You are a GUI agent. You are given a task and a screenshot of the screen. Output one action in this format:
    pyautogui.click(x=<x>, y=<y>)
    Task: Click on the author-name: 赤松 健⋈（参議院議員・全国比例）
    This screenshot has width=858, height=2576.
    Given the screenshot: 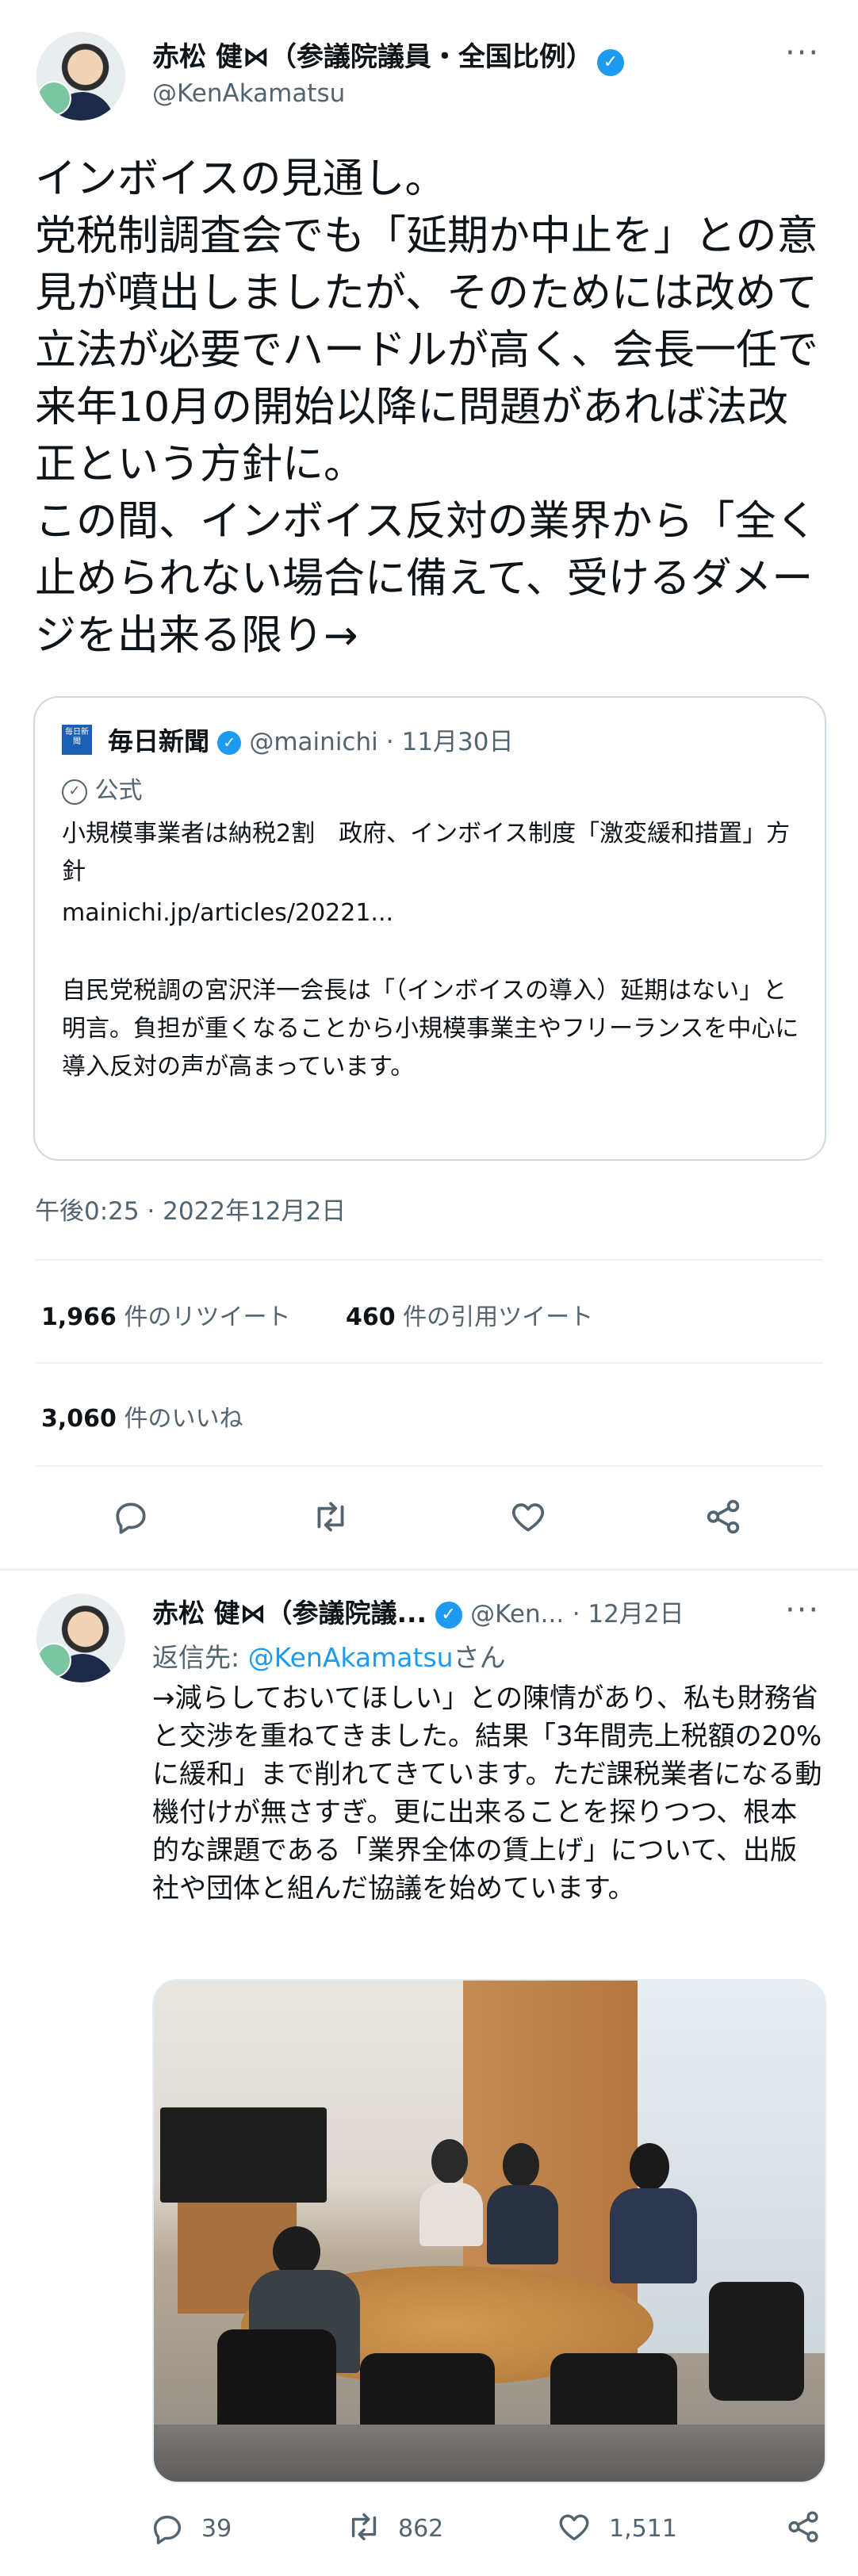 What is the action you would take?
    pyautogui.click(x=373, y=57)
    